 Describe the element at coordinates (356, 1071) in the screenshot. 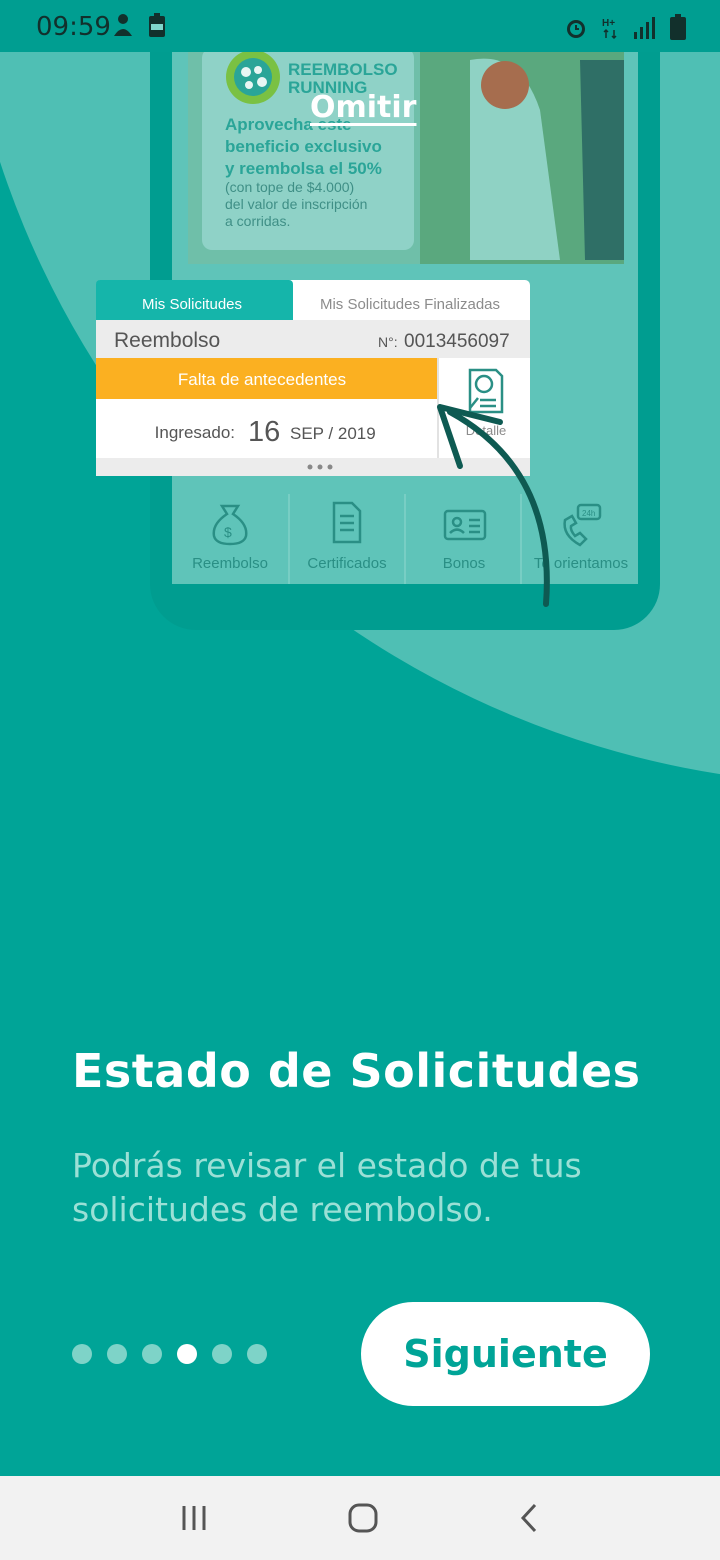

I see `page-title: Estado de Solicitudes` at that location.